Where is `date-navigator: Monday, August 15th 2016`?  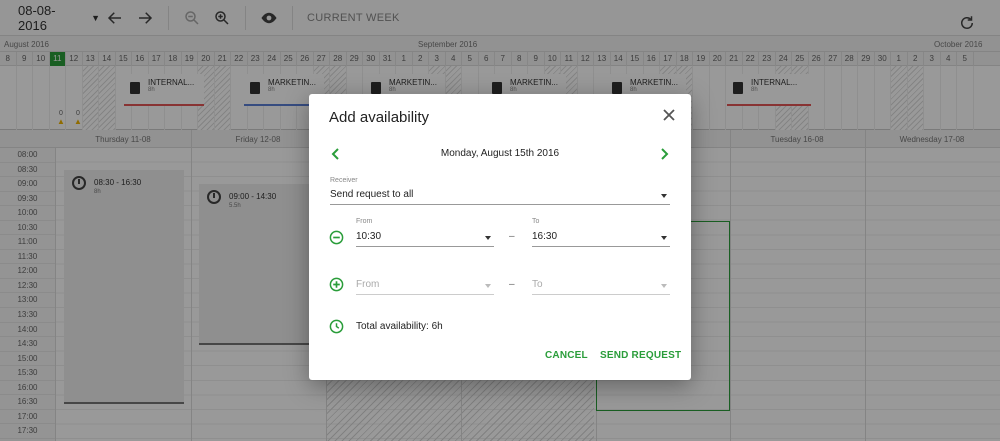 date-navigator: Monday, August 15th 2016 is located at coordinates (500, 154).